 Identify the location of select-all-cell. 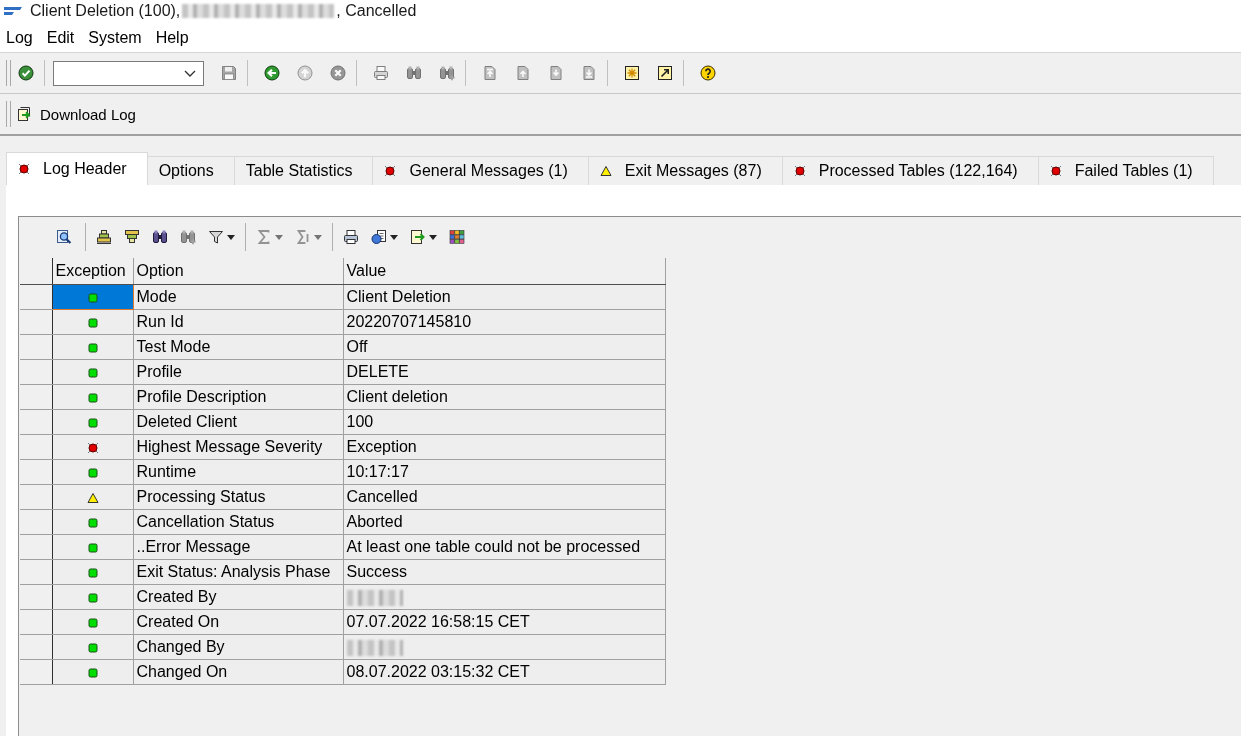
(36, 271).